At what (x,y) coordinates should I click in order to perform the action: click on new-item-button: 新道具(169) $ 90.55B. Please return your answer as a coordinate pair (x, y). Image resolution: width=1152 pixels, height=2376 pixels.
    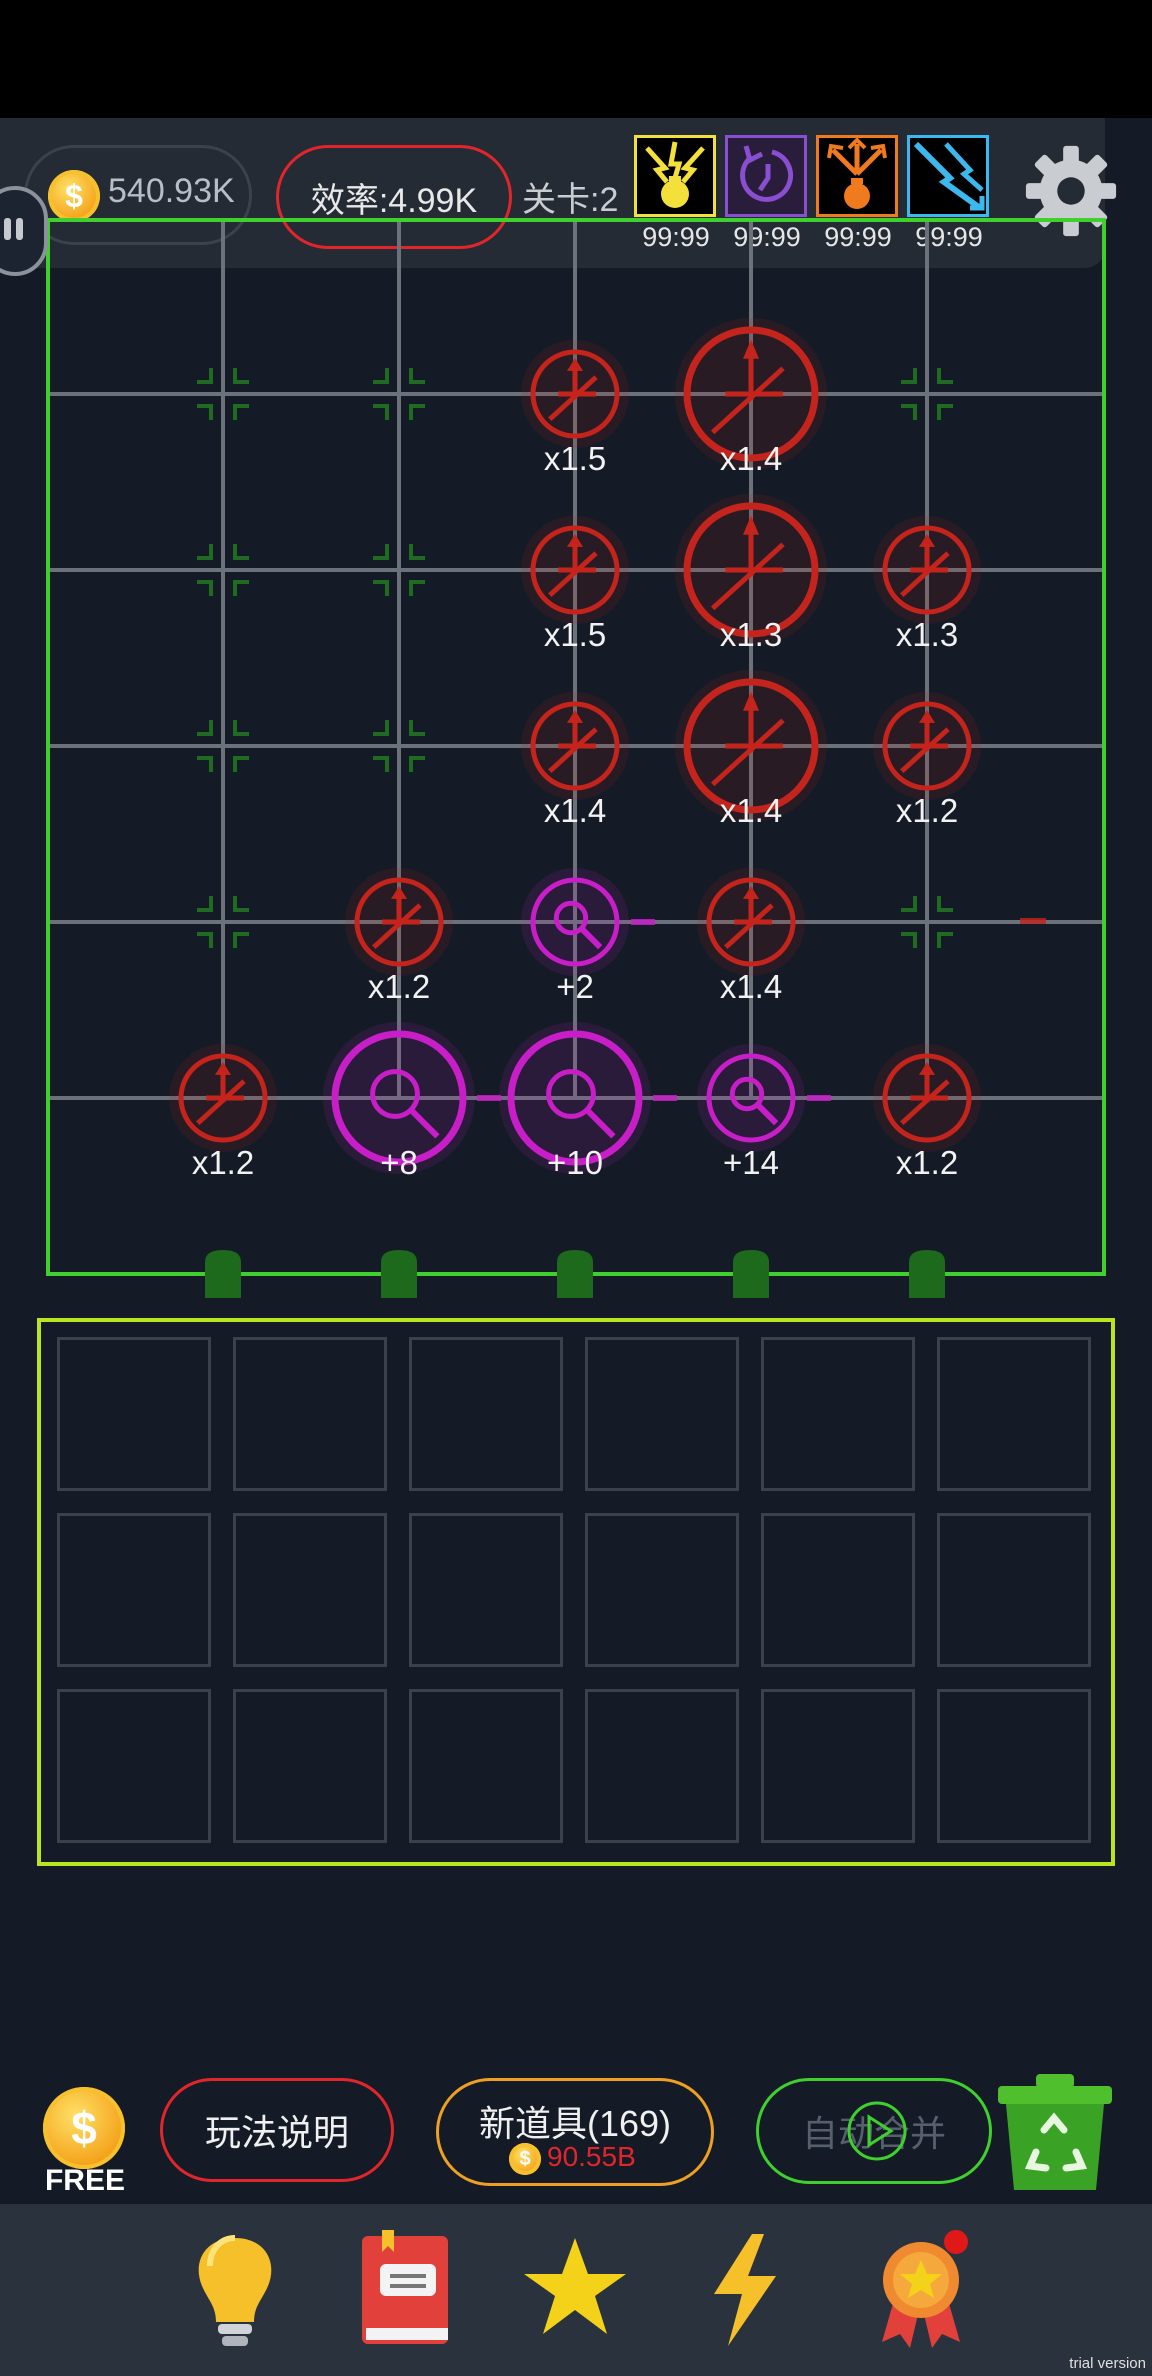
    Looking at the image, I should click on (575, 2132).